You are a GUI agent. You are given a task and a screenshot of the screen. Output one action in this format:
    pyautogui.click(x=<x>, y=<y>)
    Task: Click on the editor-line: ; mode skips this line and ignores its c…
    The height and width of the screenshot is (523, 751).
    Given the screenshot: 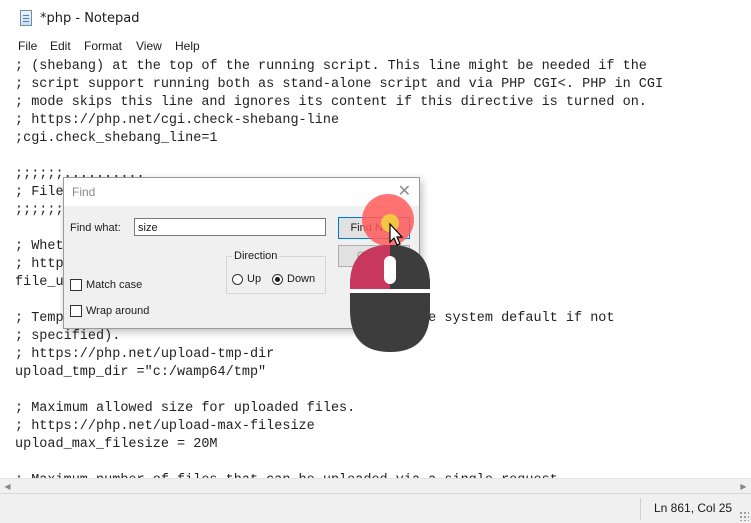 What is the action you would take?
    pyautogui.click(x=331, y=102)
    